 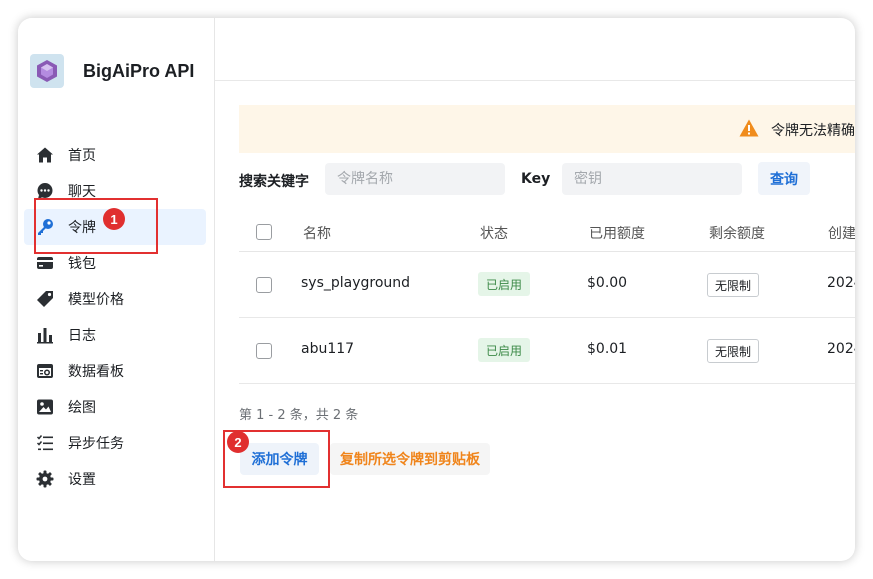 What do you see at coordinates (607, 283) in the screenshot?
I see `used-quota: $0.00` at bounding box center [607, 283].